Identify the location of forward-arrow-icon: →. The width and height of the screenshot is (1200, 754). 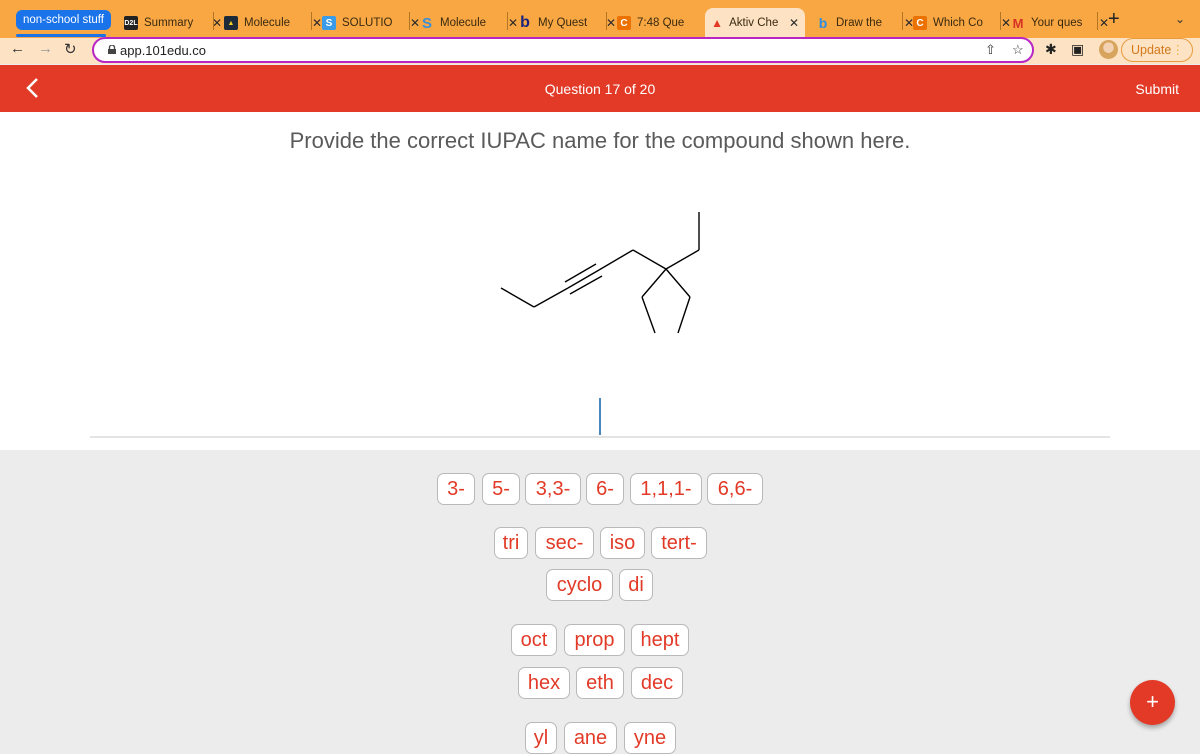
(45, 48).